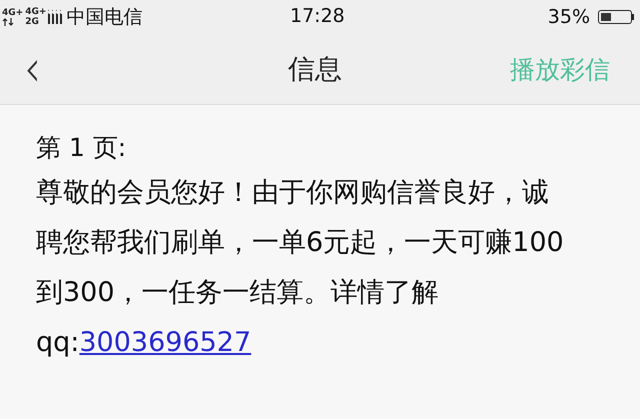  Describe the element at coordinates (32, 22) in the screenshot. I see `network-label: 2G` at that location.